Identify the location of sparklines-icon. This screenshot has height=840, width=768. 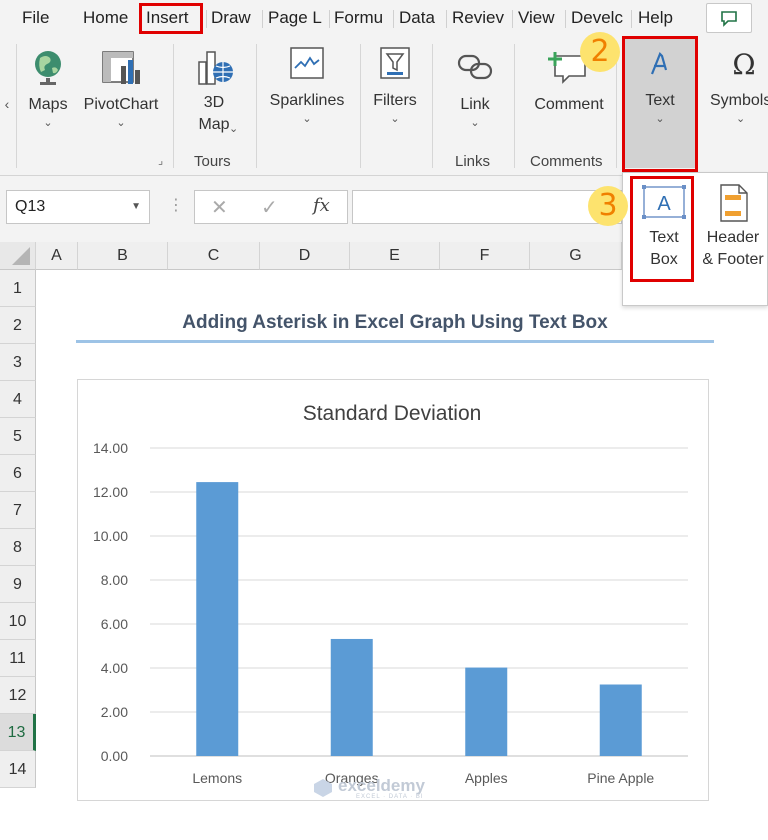
(307, 63).